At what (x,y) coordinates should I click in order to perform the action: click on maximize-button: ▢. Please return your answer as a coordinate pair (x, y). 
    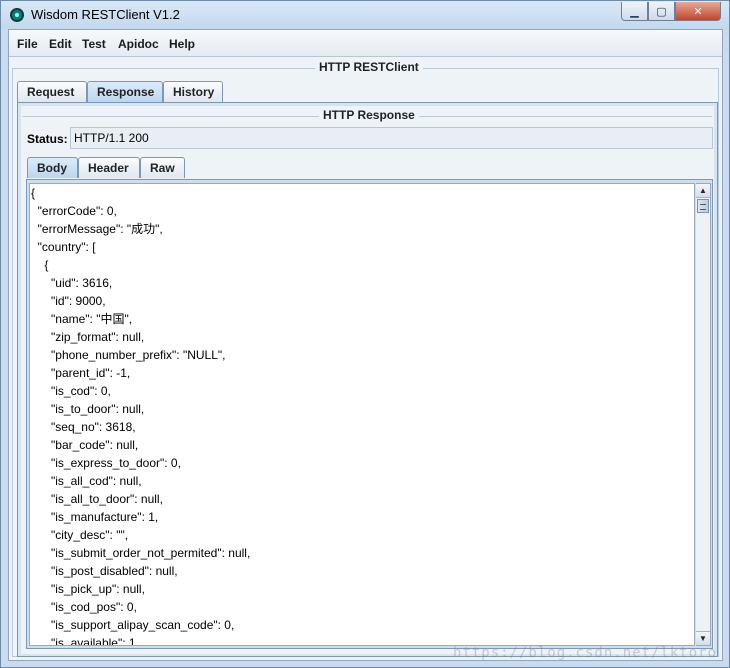
    Looking at the image, I should click on (661, 11).